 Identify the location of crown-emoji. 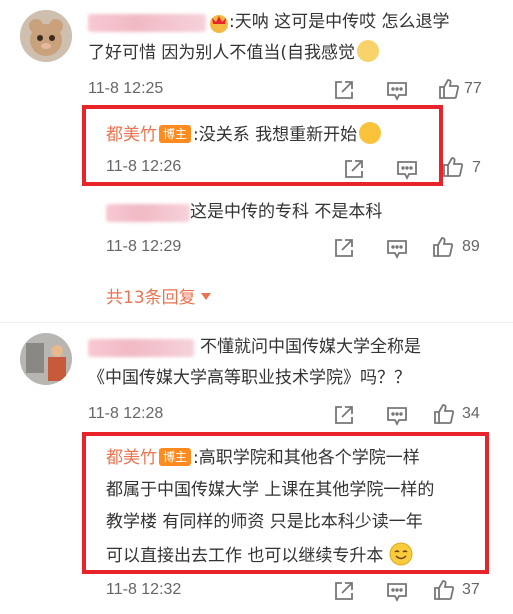
(219, 23).